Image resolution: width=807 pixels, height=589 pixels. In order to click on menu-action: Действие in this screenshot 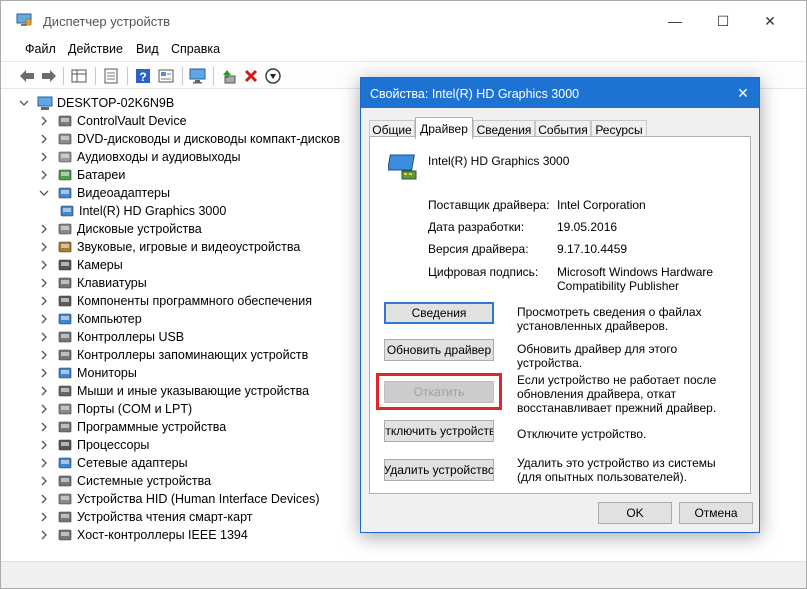, I will do `click(95, 49)`.